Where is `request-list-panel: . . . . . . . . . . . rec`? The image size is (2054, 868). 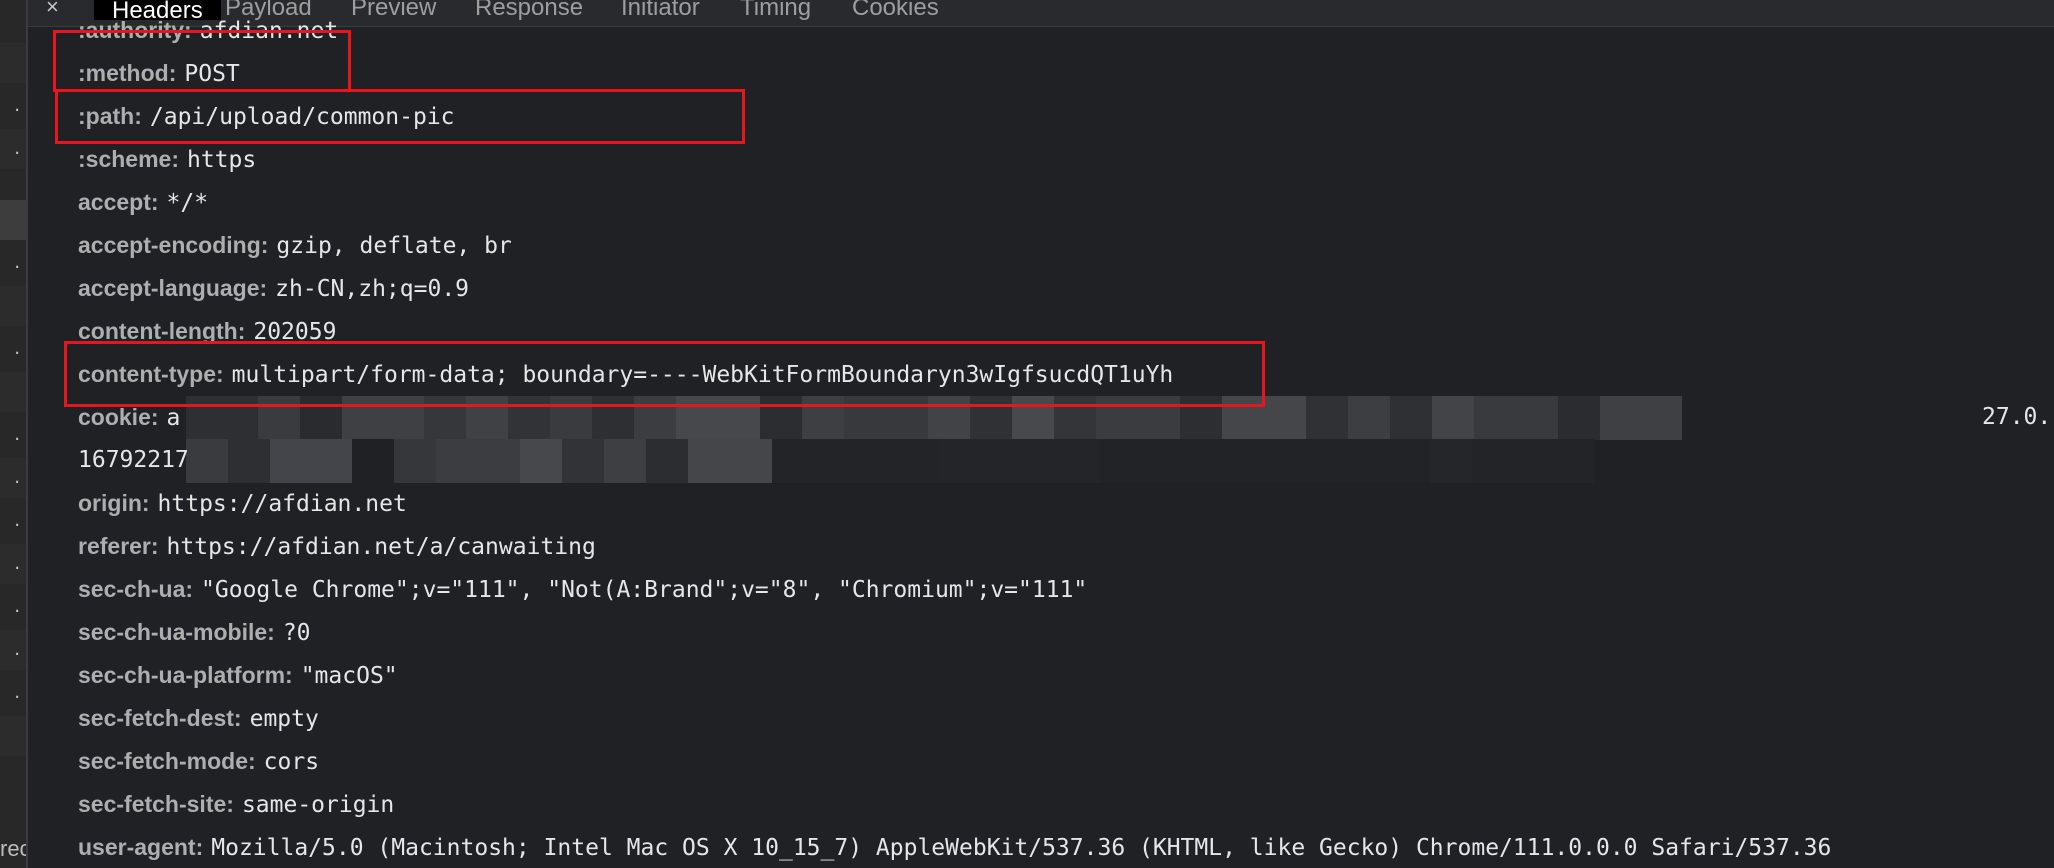
request-list-panel: . . . . . . . . . . . rec is located at coordinates (14, 434).